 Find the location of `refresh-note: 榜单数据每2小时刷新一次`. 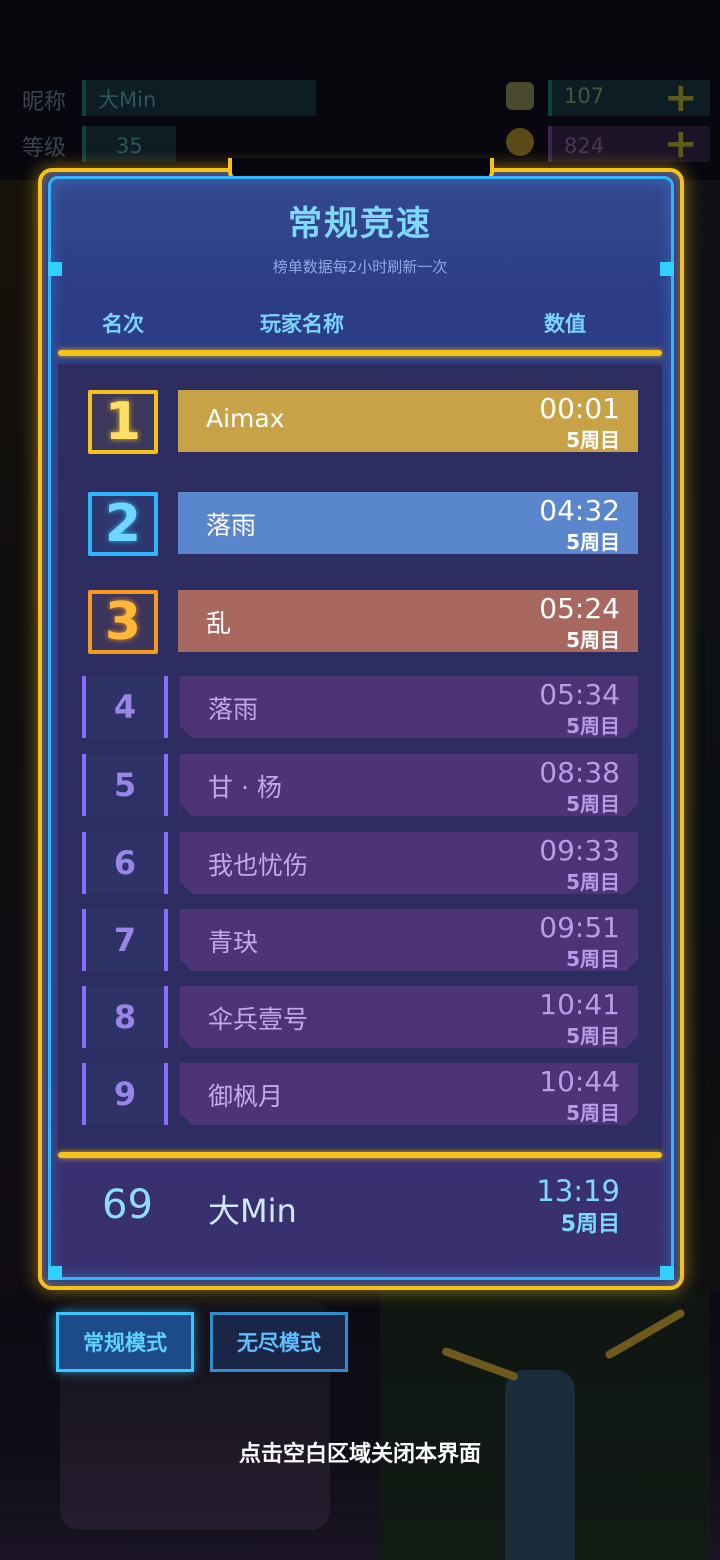

refresh-note: 榜单数据每2小时刷新一次 is located at coordinates (360, 267).